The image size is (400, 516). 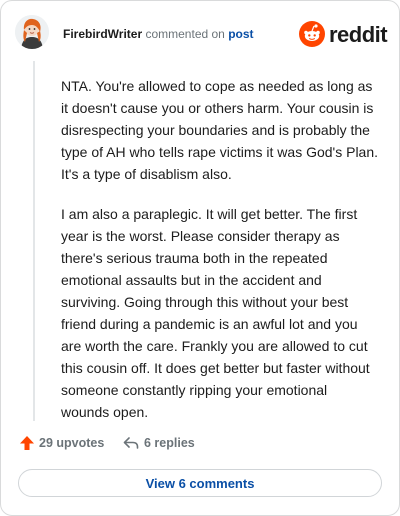 What do you see at coordinates (169, 443) in the screenshot?
I see `reply-count: 6 replies` at bounding box center [169, 443].